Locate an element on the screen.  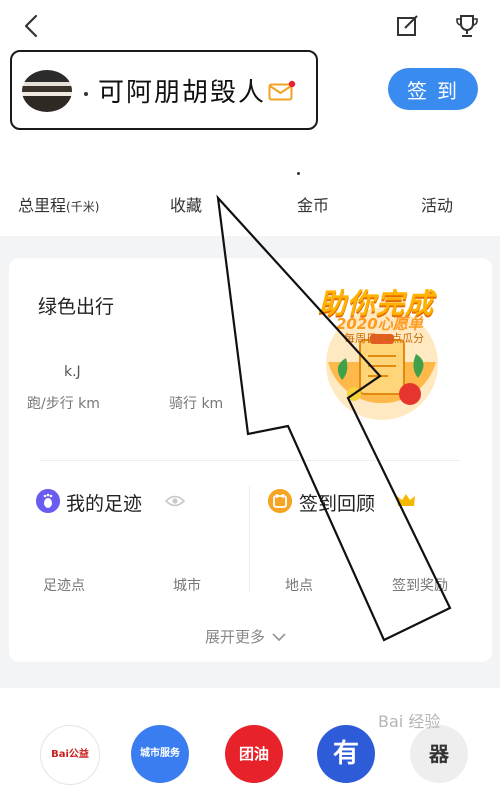
run-walk-label: 跑/步行 km is located at coordinates (63, 404).